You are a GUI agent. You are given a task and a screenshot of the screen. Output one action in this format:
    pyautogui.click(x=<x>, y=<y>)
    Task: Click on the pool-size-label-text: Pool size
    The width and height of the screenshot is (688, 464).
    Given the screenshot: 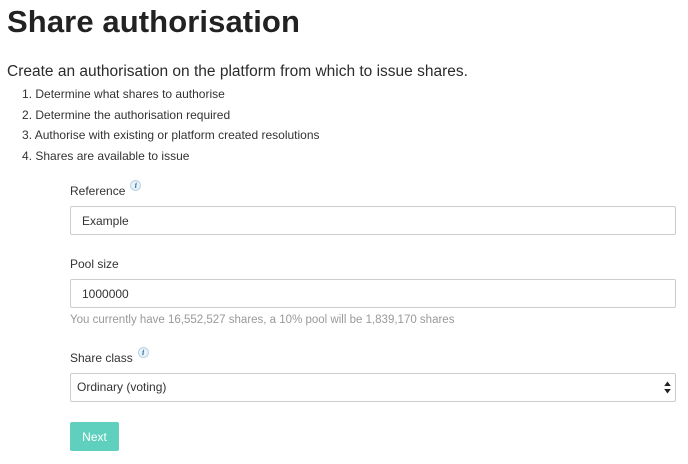 What is the action you would take?
    pyautogui.click(x=94, y=264)
    